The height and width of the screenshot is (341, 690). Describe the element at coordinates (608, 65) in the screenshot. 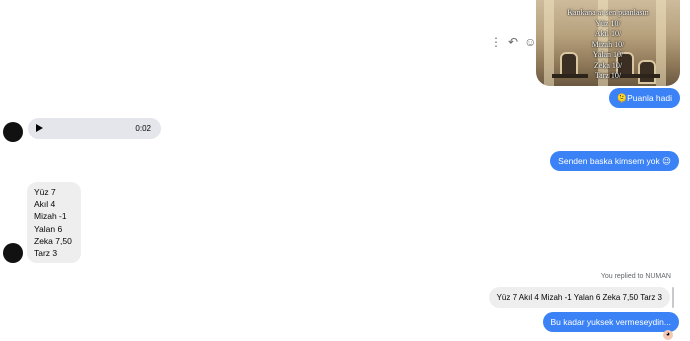

I see `photo-line: Zeka 10/` at that location.